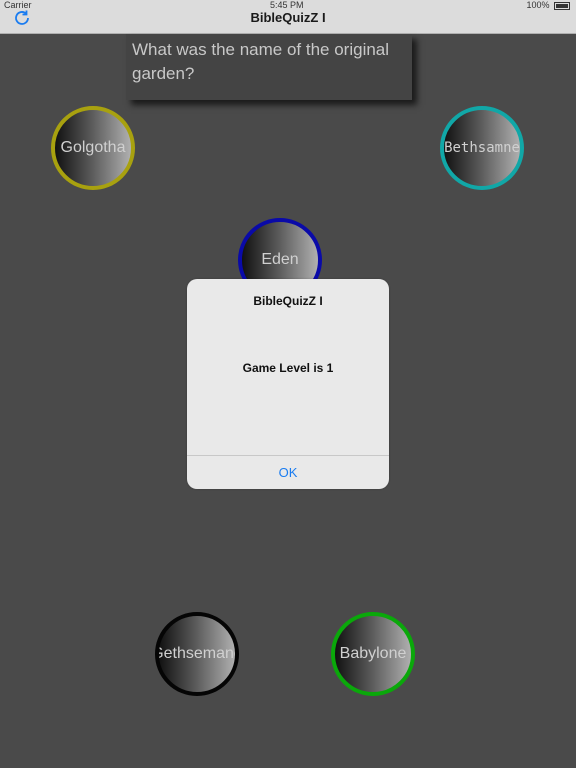 The image size is (576, 768). Describe the element at coordinates (288, 384) in the screenshot. I see `alert-dialog: BibleQuizZ I Game Level is 1 OK` at that location.